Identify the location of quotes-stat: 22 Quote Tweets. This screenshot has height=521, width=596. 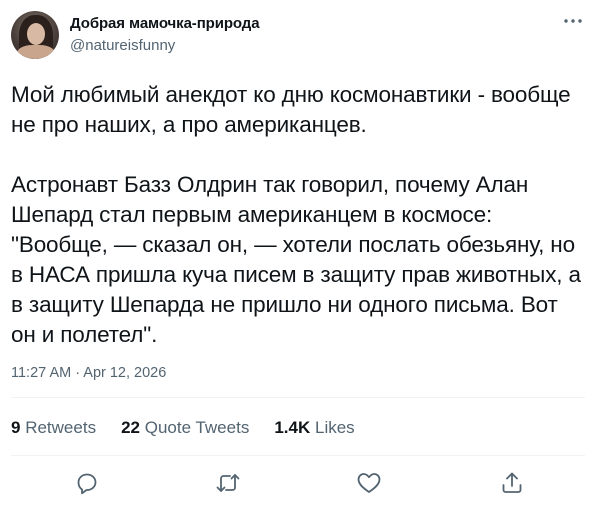
(185, 428).